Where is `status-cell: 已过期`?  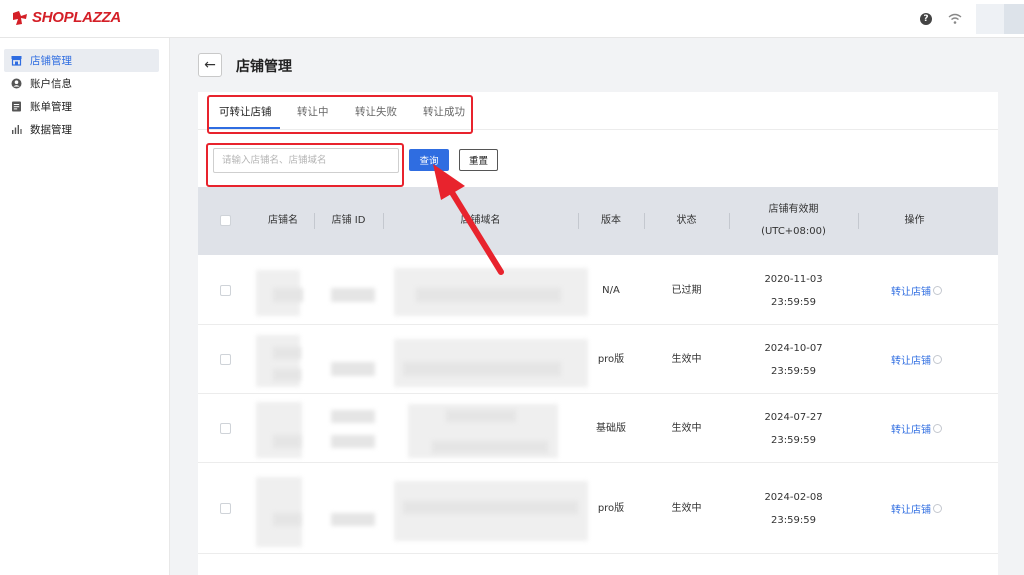
status-cell: 已过期 is located at coordinates (686, 290).